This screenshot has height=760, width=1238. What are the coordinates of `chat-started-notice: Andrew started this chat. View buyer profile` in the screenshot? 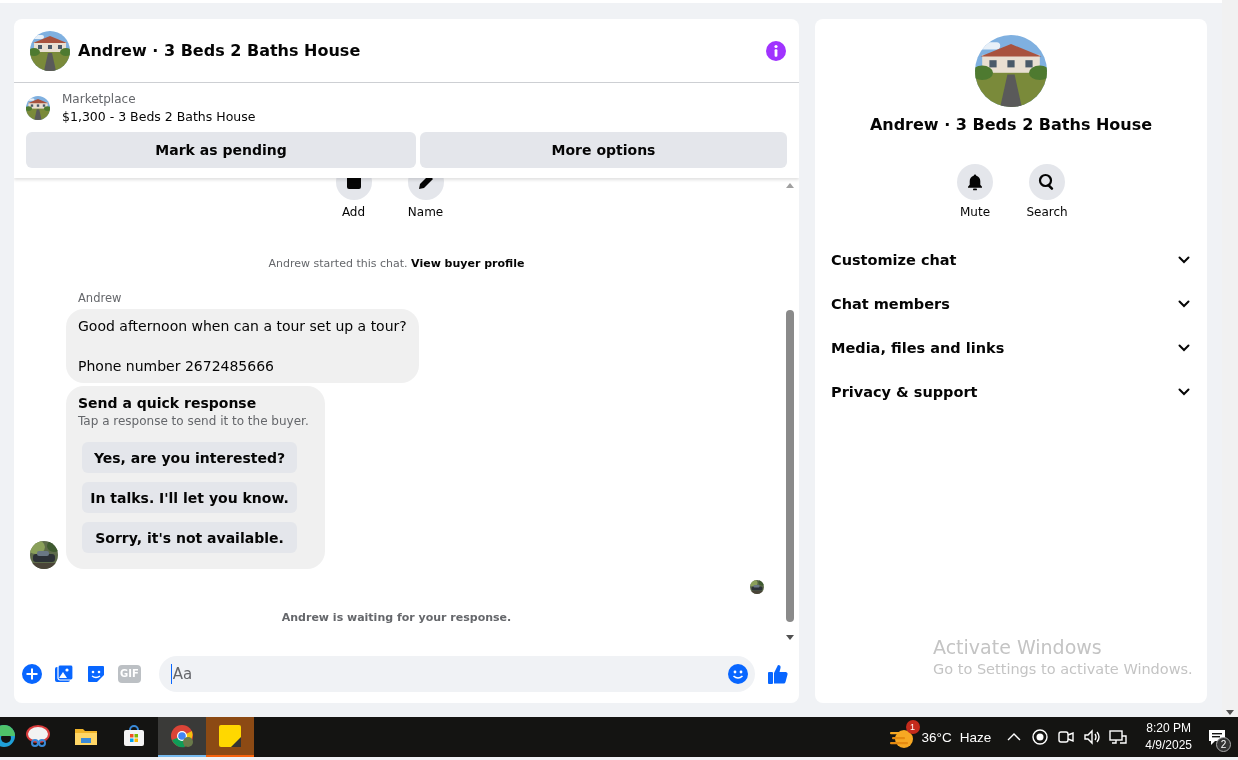 It's located at (396, 263).